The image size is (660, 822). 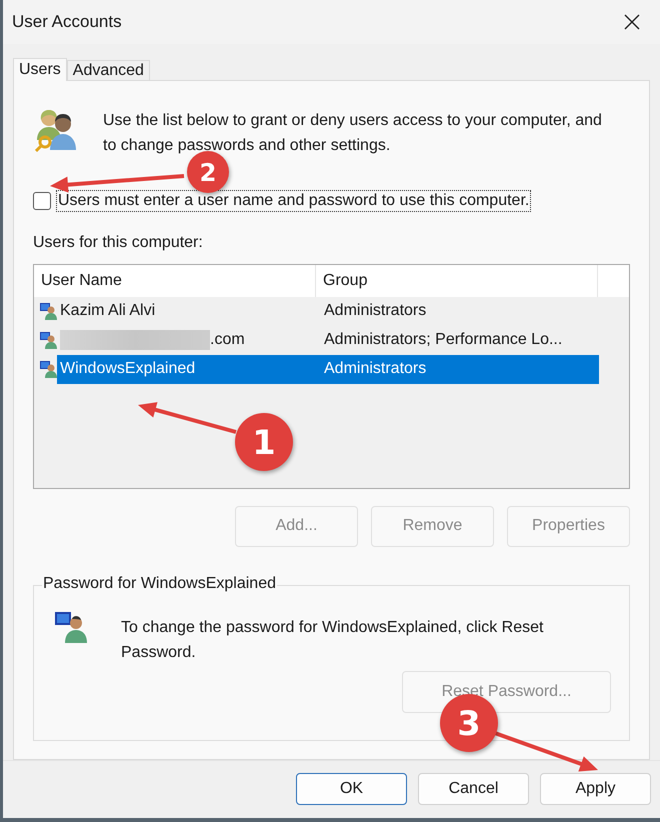 What do you see at coordinates (632, 22) in the screenshot?
I see `close-icon` at bounding box center [632, 22].